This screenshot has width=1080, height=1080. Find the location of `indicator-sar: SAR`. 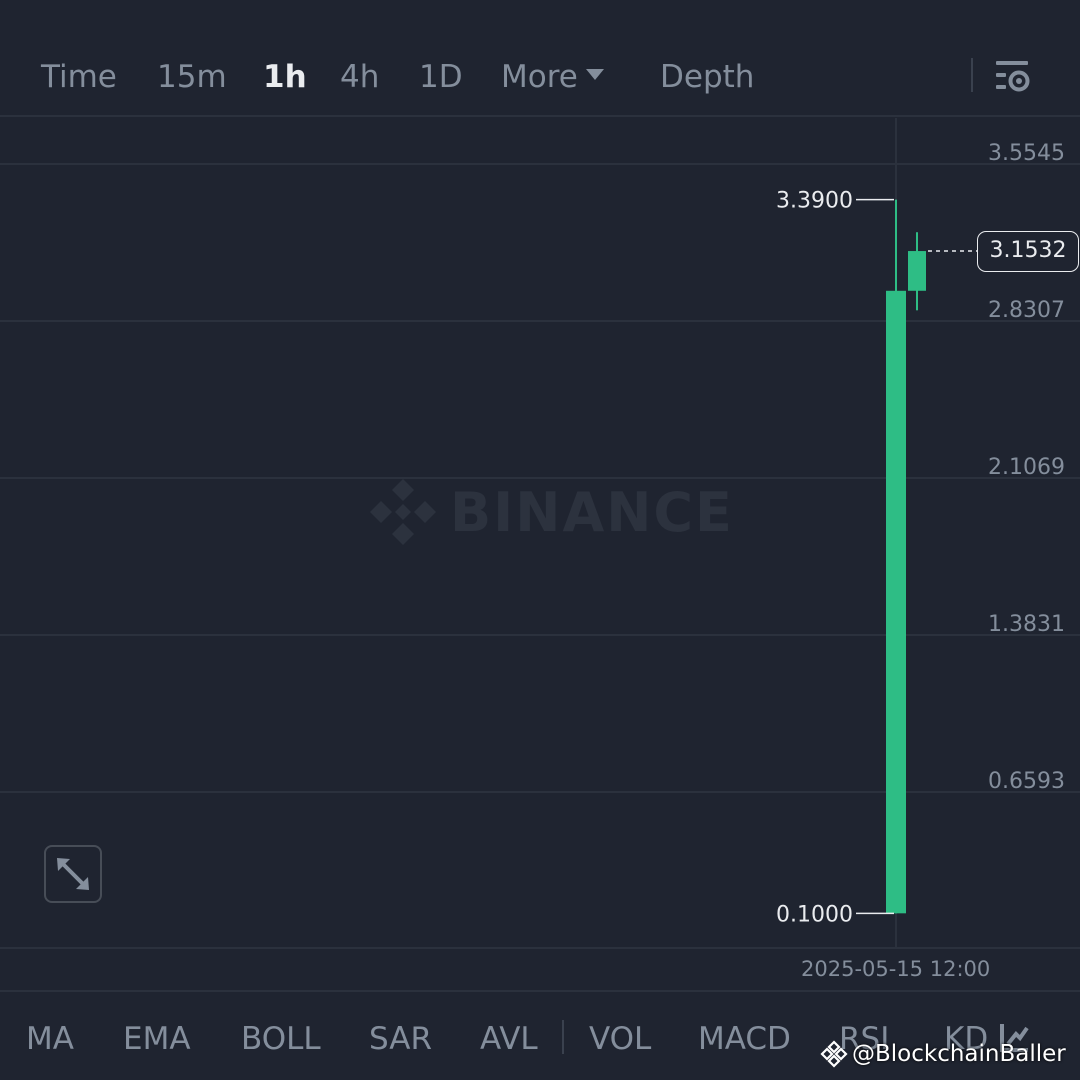

indicator-sar: SAR is located at coordinates (400, 1039).